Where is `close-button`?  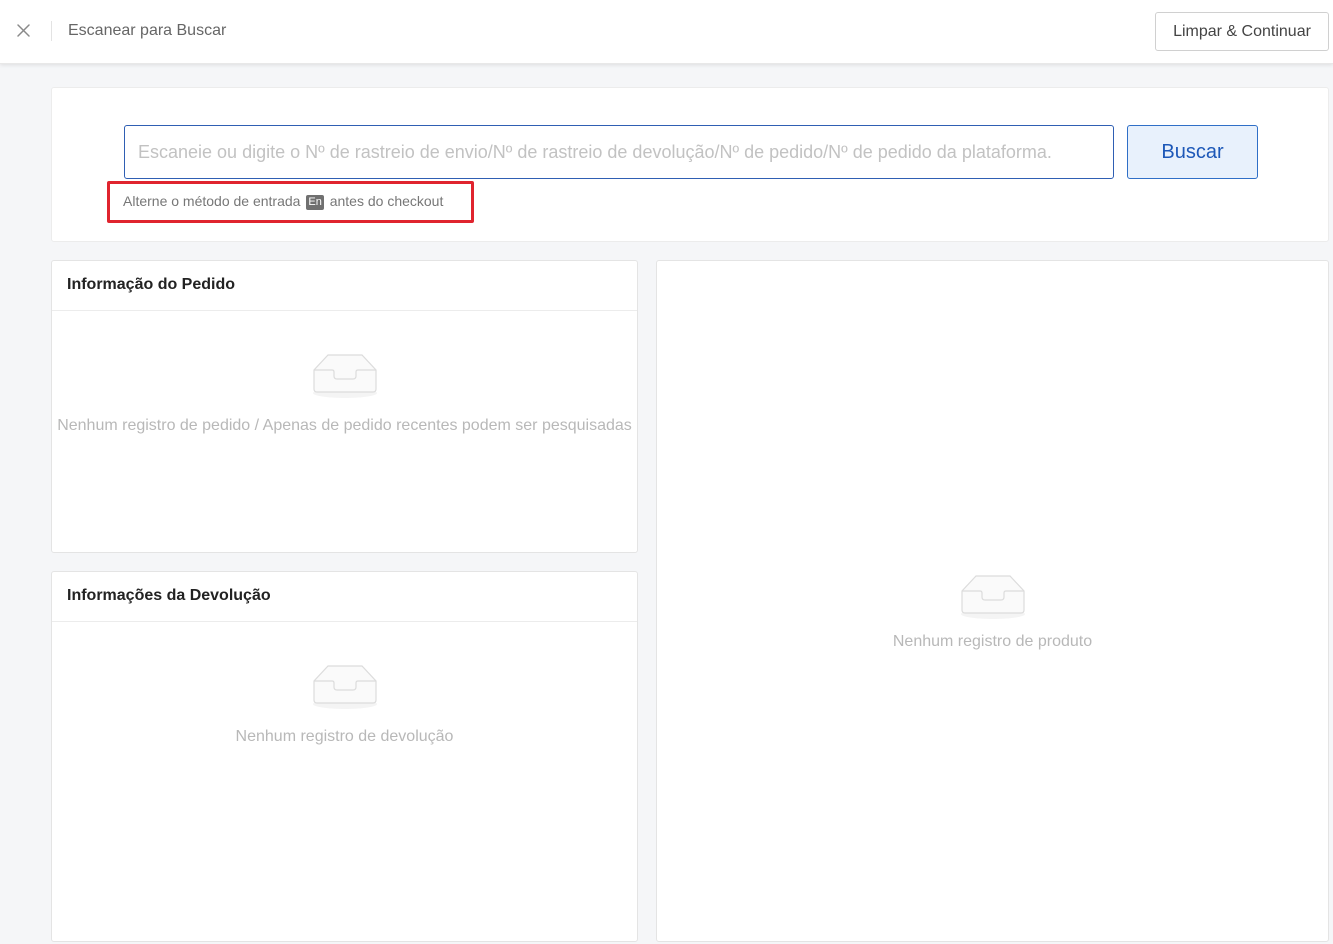
close-button is located at coordinates (24, 31).